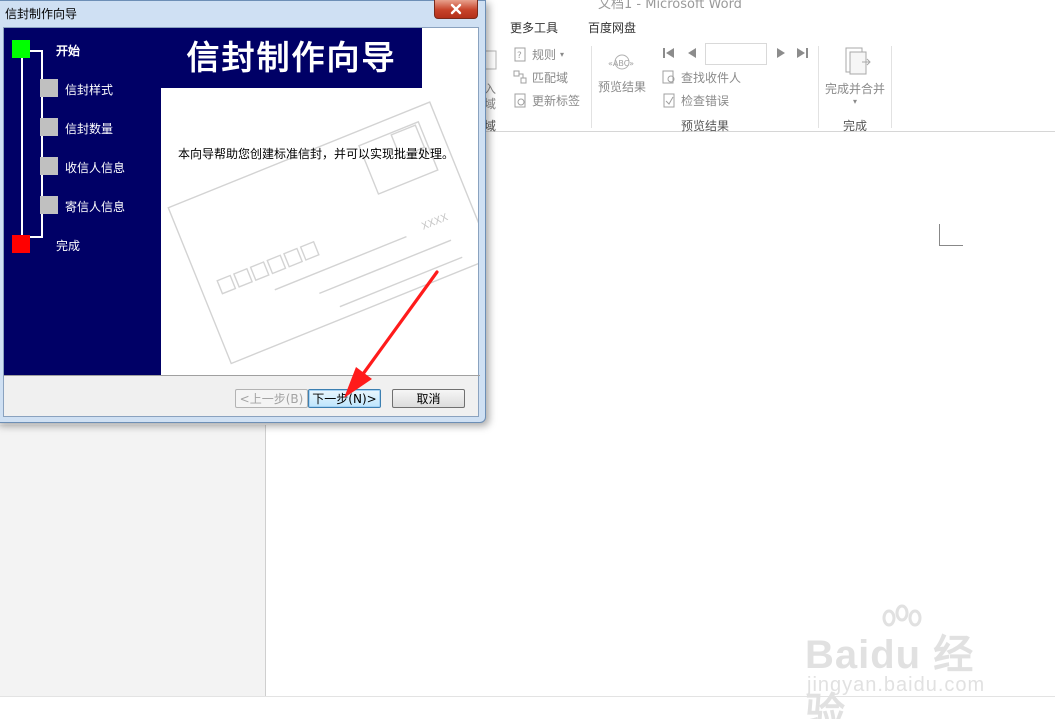 This screenshot has height=719, width=1055. What do you see at coordinates (49, 127) in the screenshot?
I see `step-marker-quantity` at bounding box center [49, 127].